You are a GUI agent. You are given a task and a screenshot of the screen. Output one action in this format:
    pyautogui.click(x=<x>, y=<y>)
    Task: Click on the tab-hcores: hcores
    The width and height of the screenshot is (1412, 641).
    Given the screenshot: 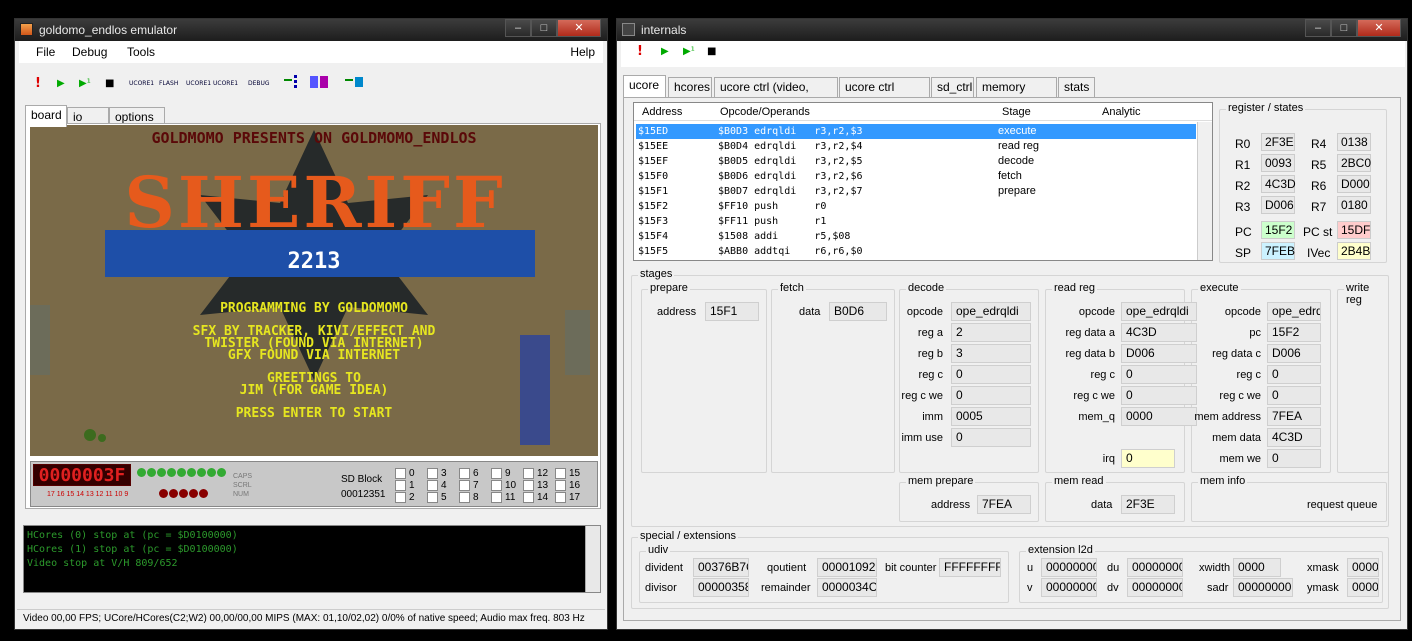 What is the action you would take?
    pyautogui.click(x=690, y=87)
    